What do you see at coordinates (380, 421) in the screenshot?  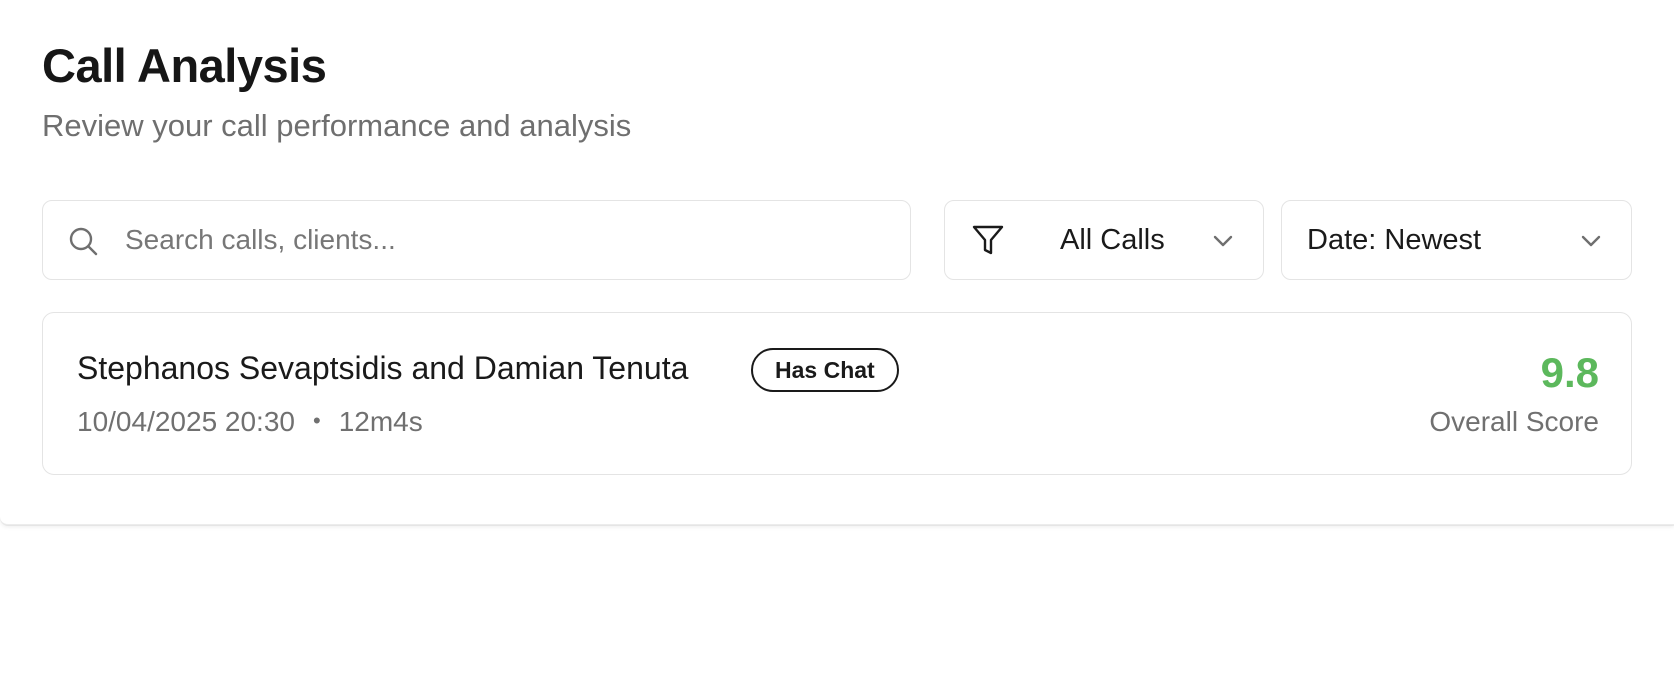 I see `call-duration: 12m4s` at bounding box center [380, 421].